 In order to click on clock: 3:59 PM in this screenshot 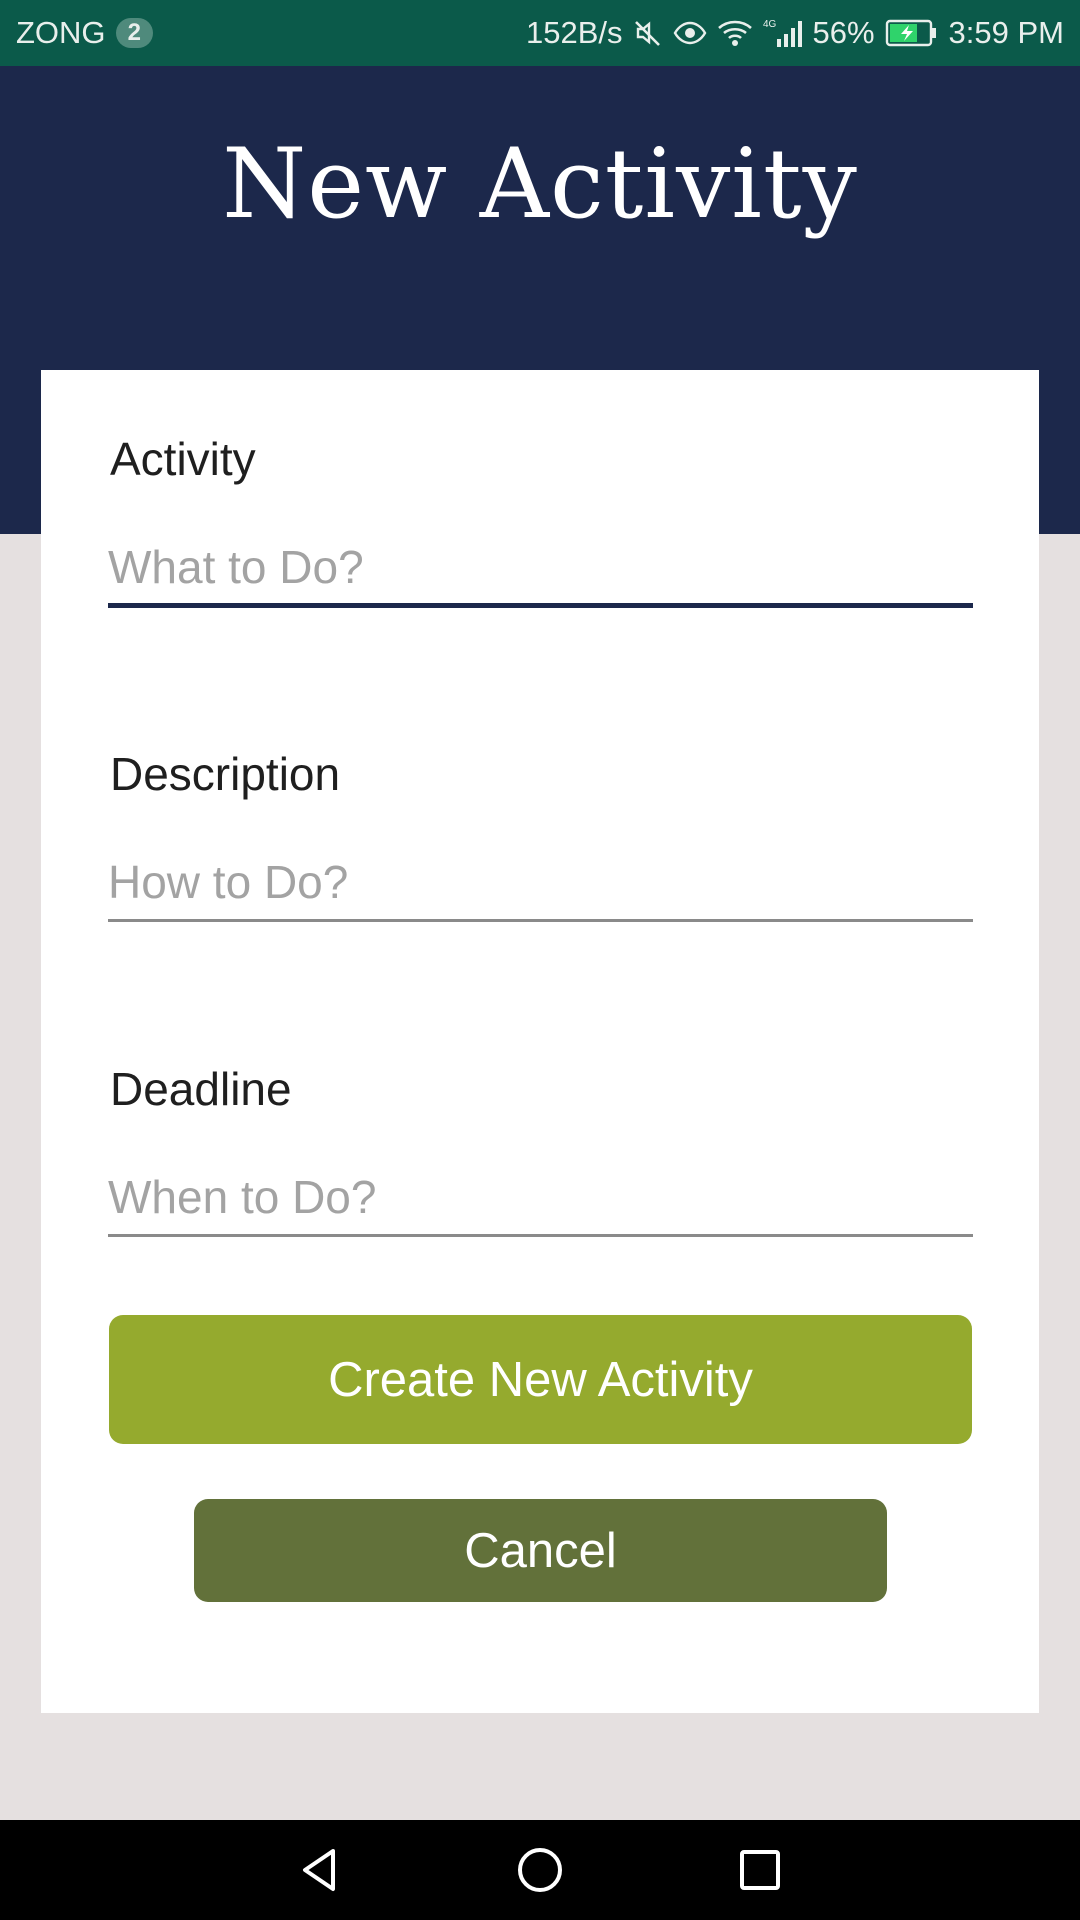, I will do `click(1006, 32)`.